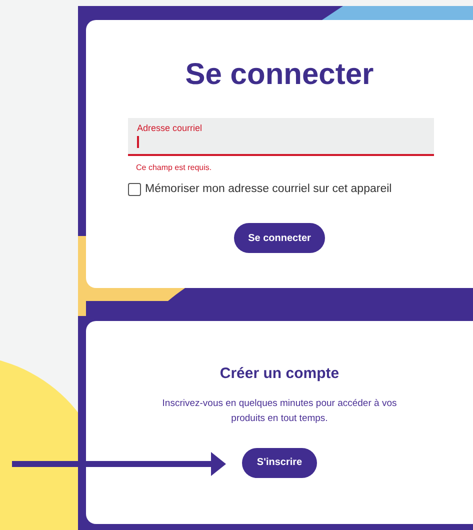 The width and height of the screenshot is (473, 530). Describe the element at coordinates (280, 374) in the screenshot. I see `signup-title: Créer un compte` at that location.